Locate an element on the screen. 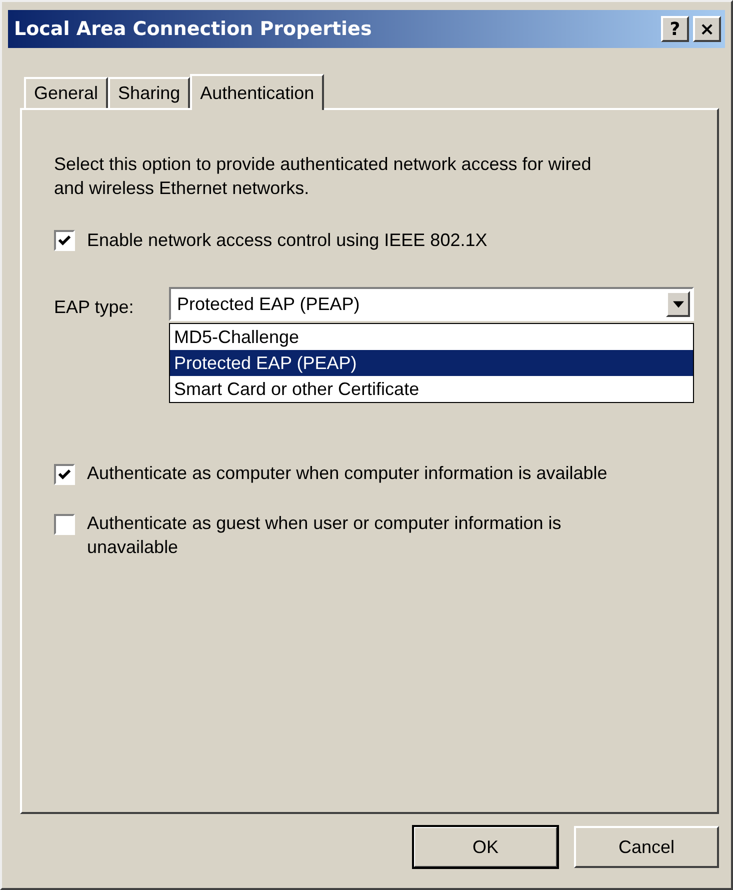 The image size is (733, 890). tab: Authentication is located at coordinates (257, 92).